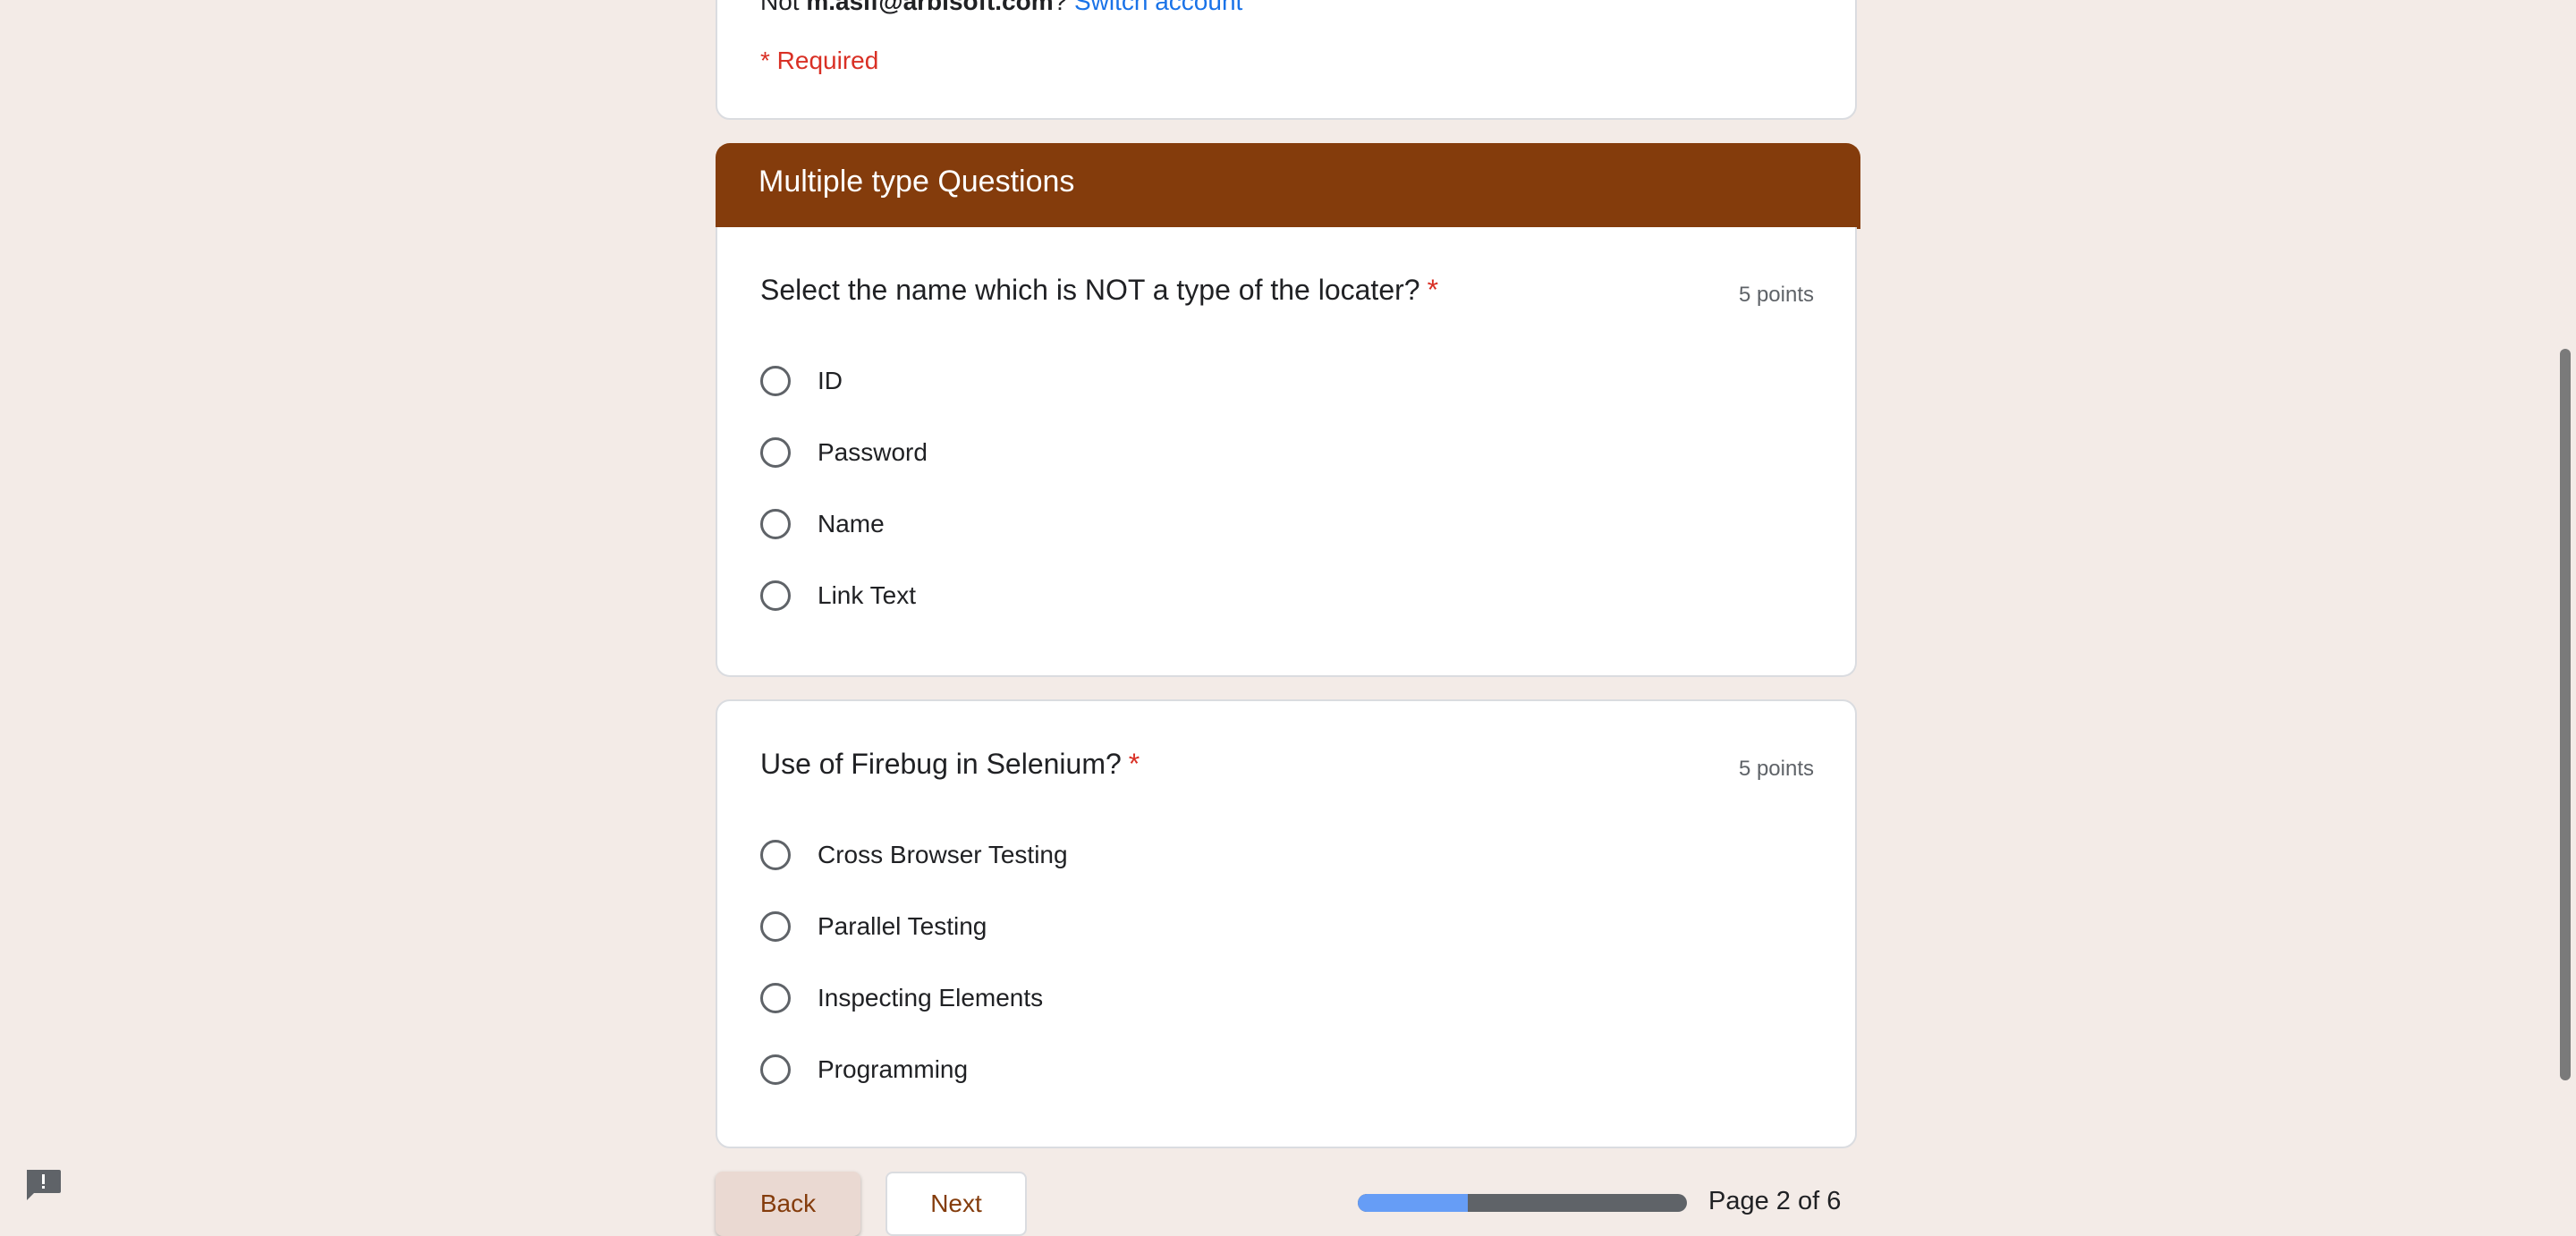 This screenshot has width=2576, height=1236. I want to click on page-indicator: Page 2 of 6, so click(1775, 1201).